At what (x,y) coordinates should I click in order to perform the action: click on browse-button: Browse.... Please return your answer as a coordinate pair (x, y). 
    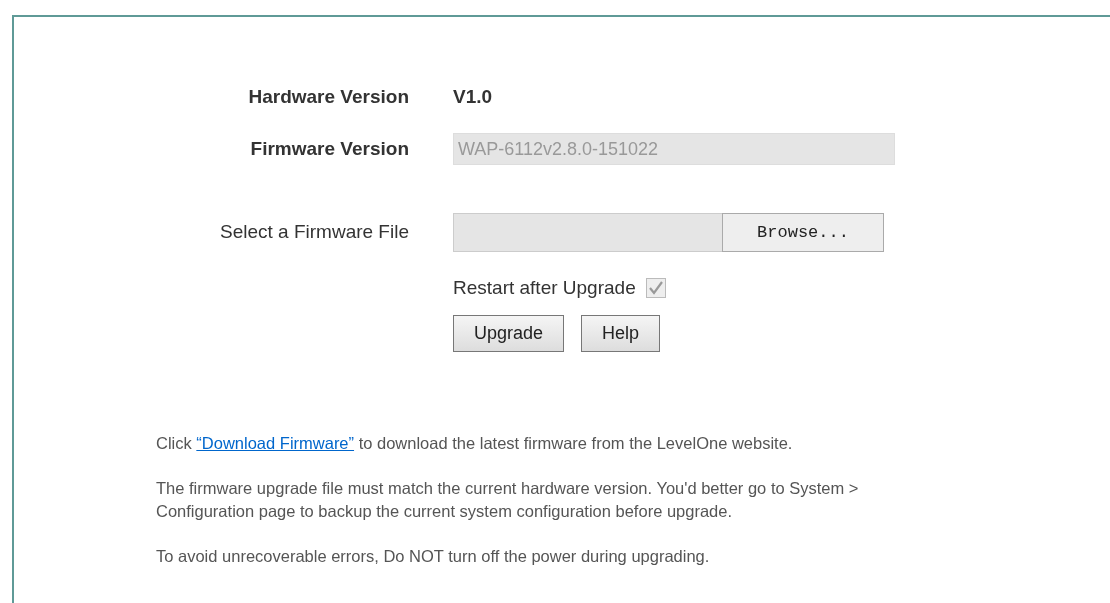
    Looking at the image, I should click on (803, 232).